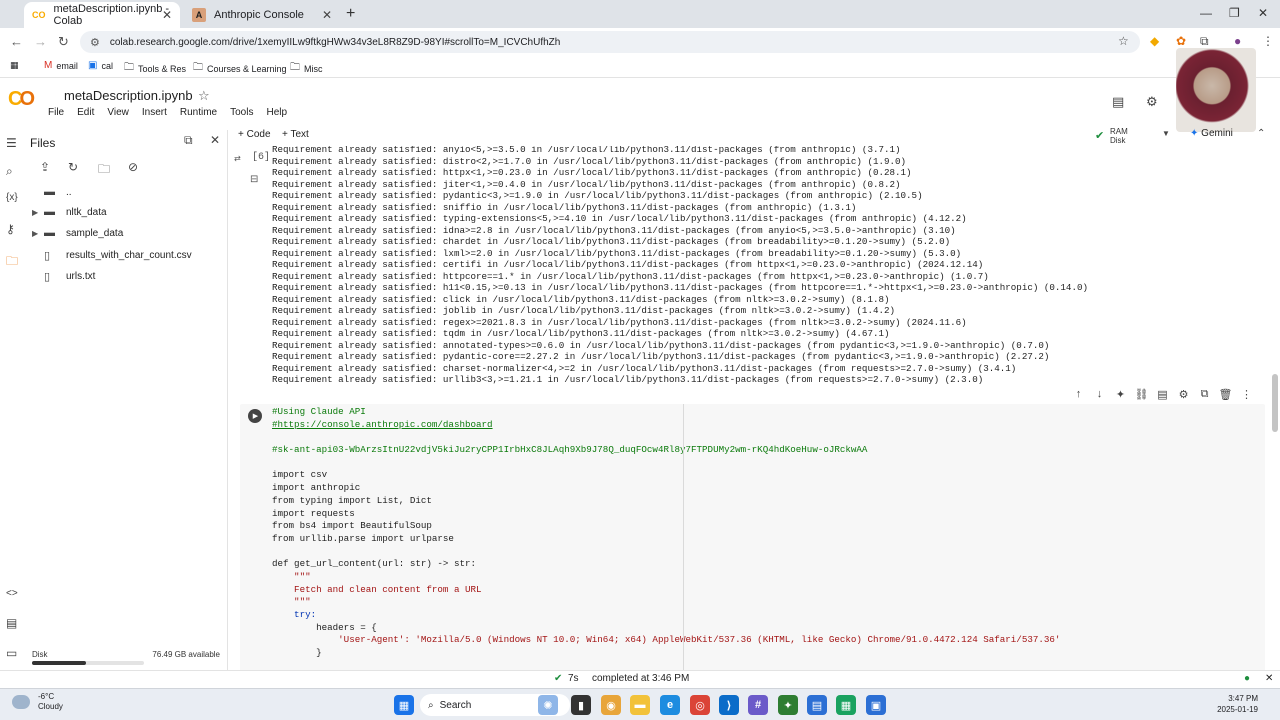 This screenshot has height=720, width=1280. What do you see at coordinates (63, 42) in the screenshot?
I see `reload-icon: ↻` at bounding box center [63, 42].